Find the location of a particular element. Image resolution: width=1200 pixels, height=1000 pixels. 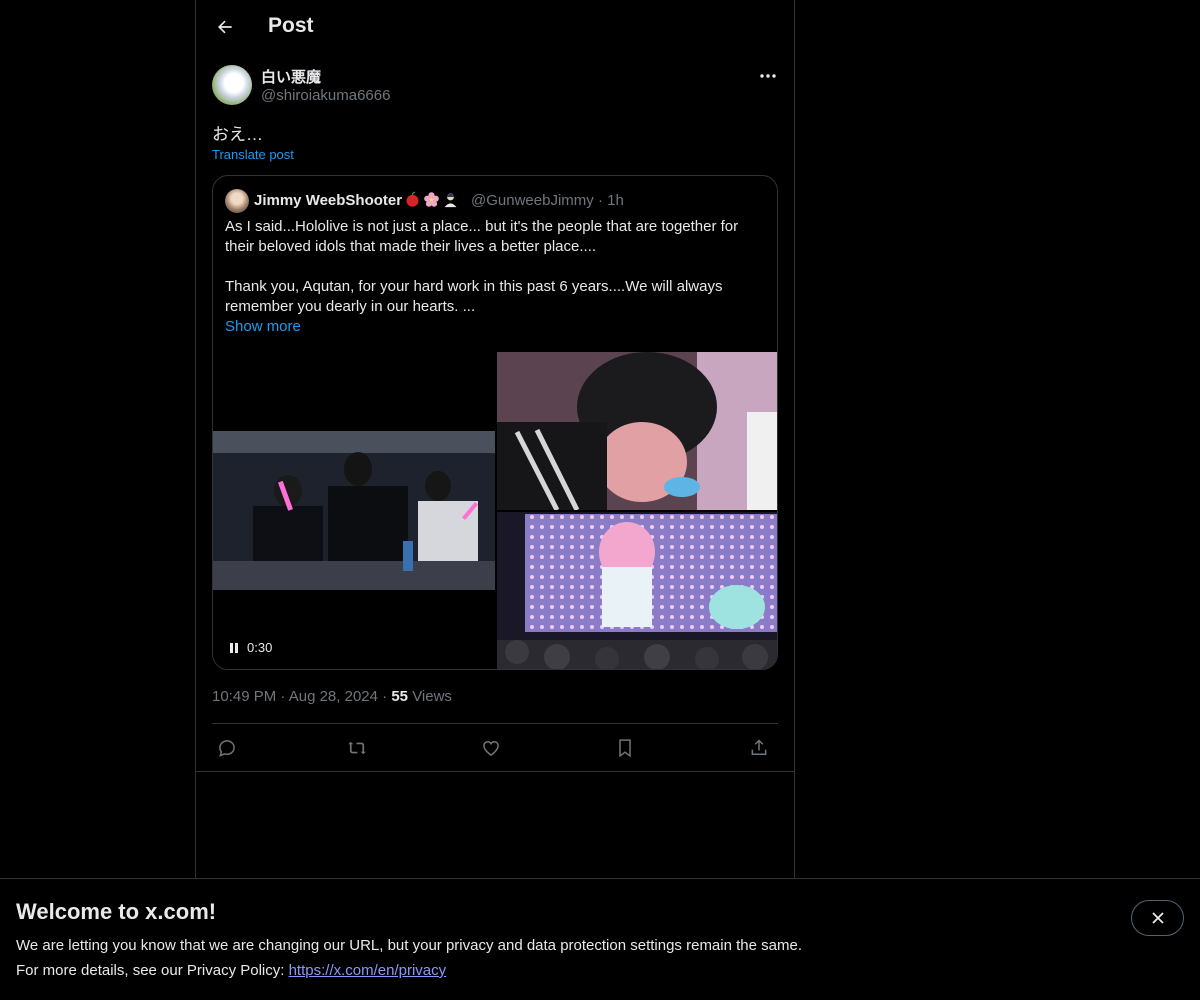

post-date: Aug 28, 2024 is located at coordinates (333, 696).